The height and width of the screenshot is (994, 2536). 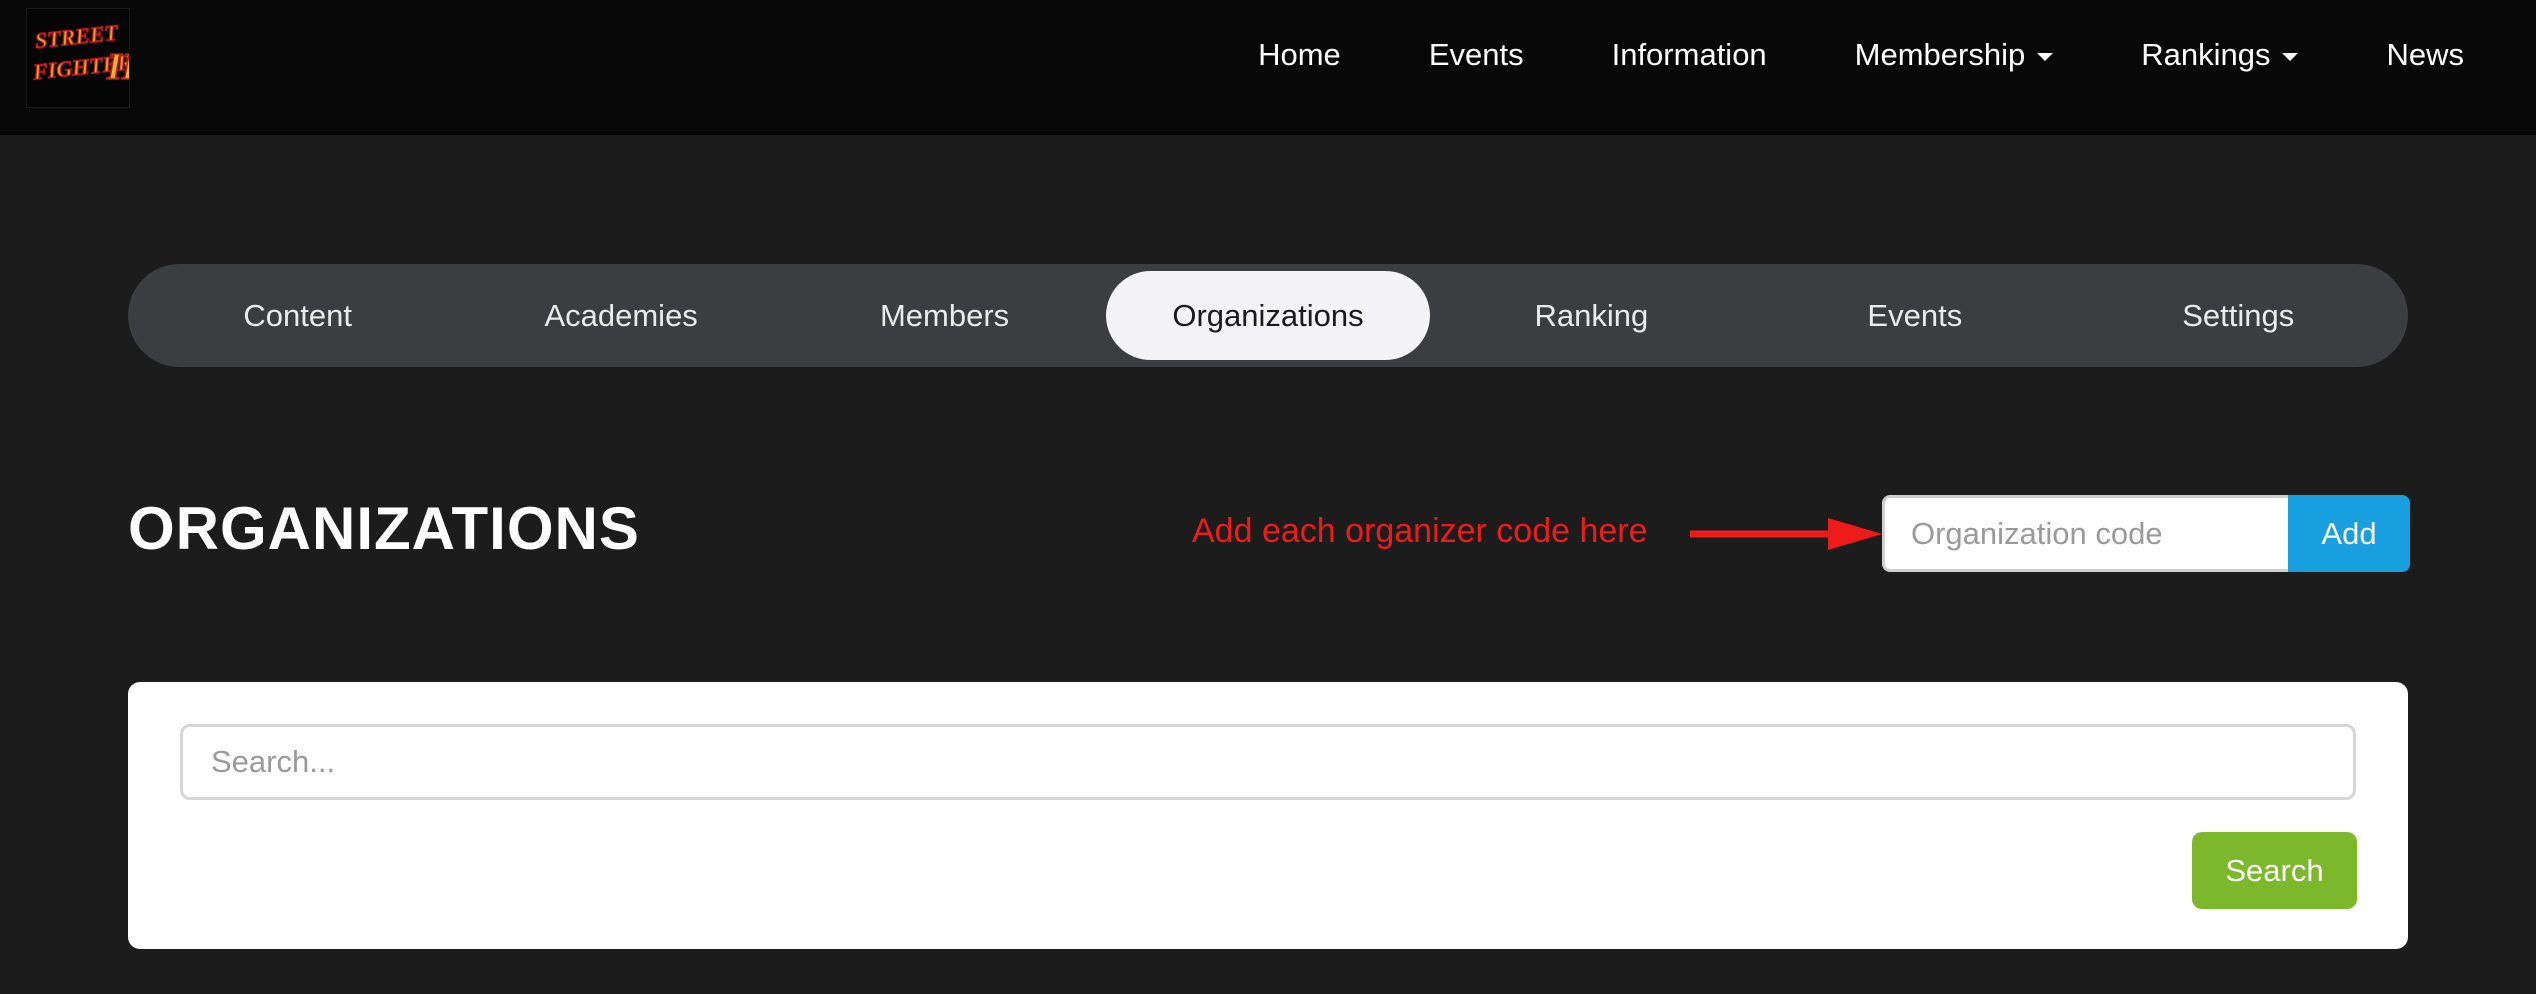 I want to click on nav-events-label: Events, so click(x=1476, y=54).